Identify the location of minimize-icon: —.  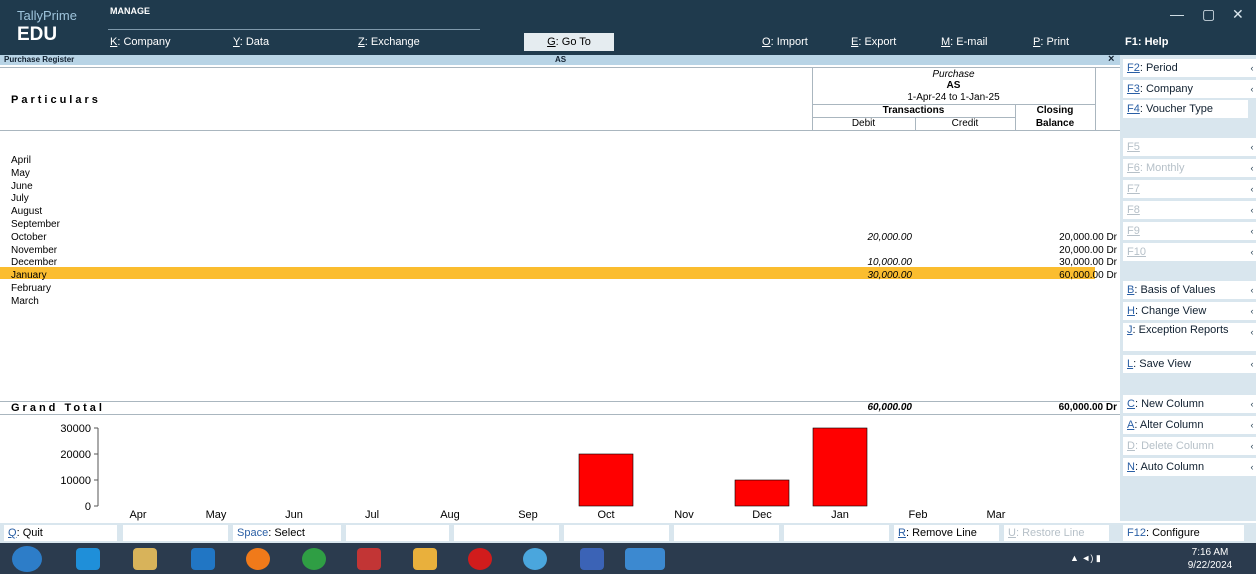
(1177, 14).